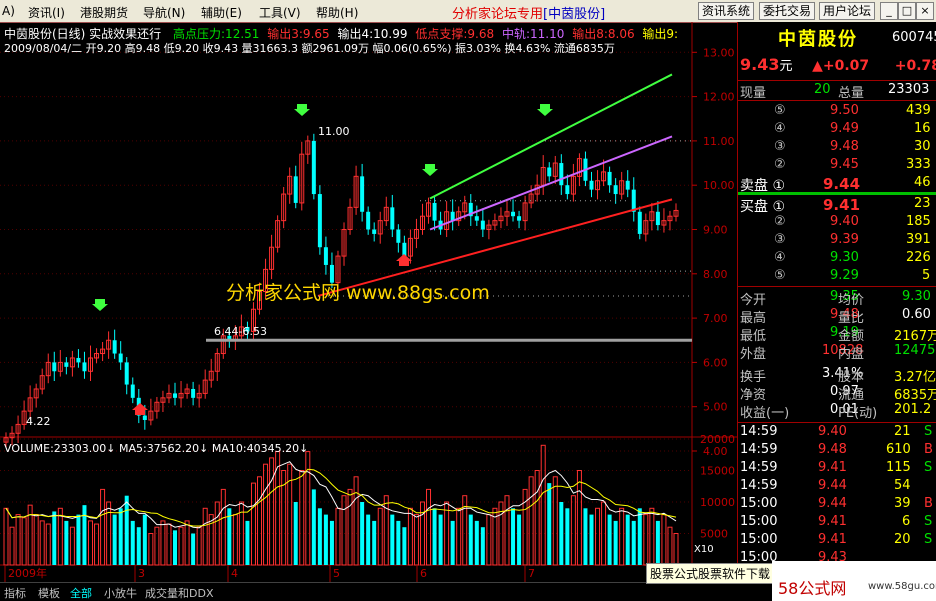  Describe the element at coordinates (844, 146) in the screenshot. I see `sell-price: 9.48` at that location.